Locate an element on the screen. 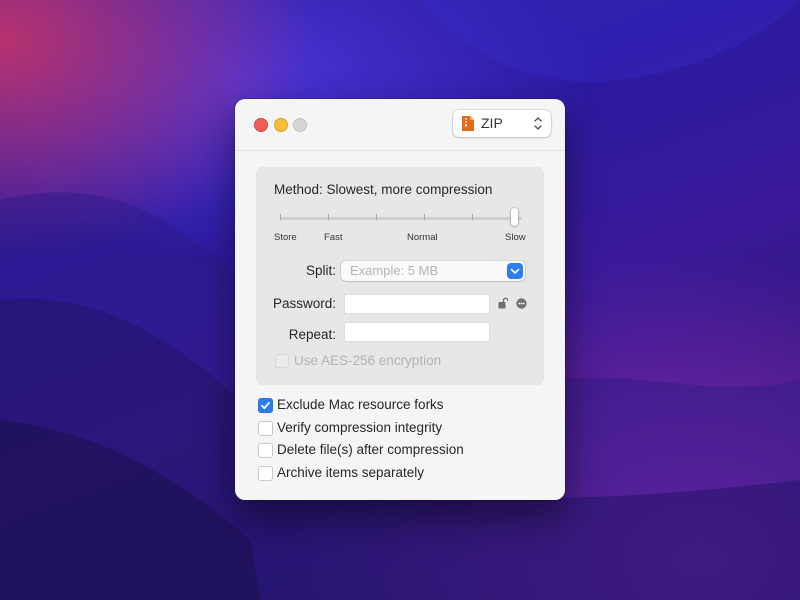  aes-checkbox is located at coordinates (282, 361).